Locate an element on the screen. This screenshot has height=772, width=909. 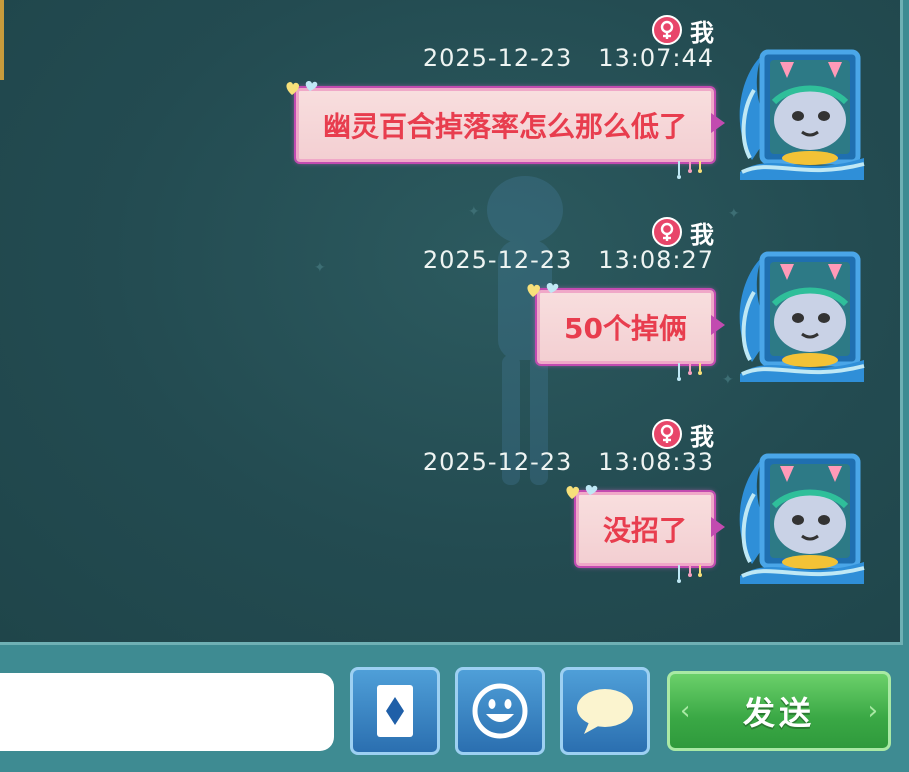
chat-bubble-button is located at coordinates (605, 711).